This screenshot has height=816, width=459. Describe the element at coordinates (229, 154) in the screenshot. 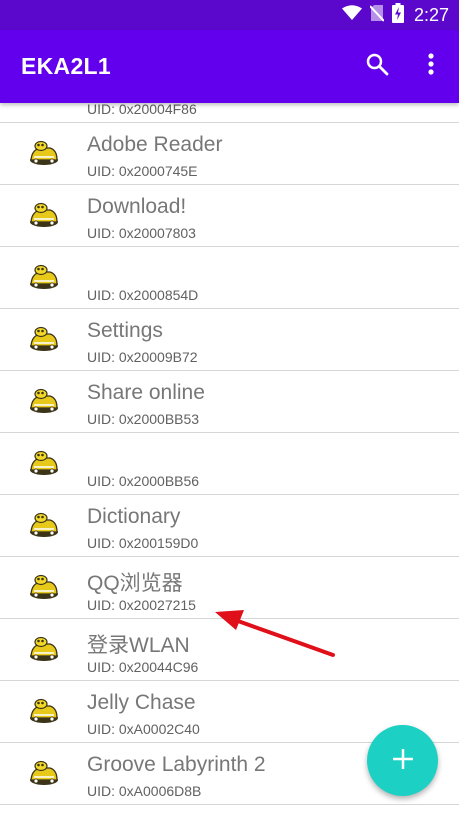

I see `app-list-item: Adobe Reader UID: 0x2000745E` at that location.